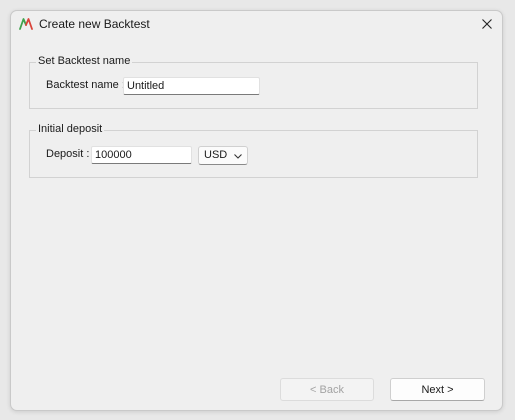  I want to click on close-button, so click(487, 24).